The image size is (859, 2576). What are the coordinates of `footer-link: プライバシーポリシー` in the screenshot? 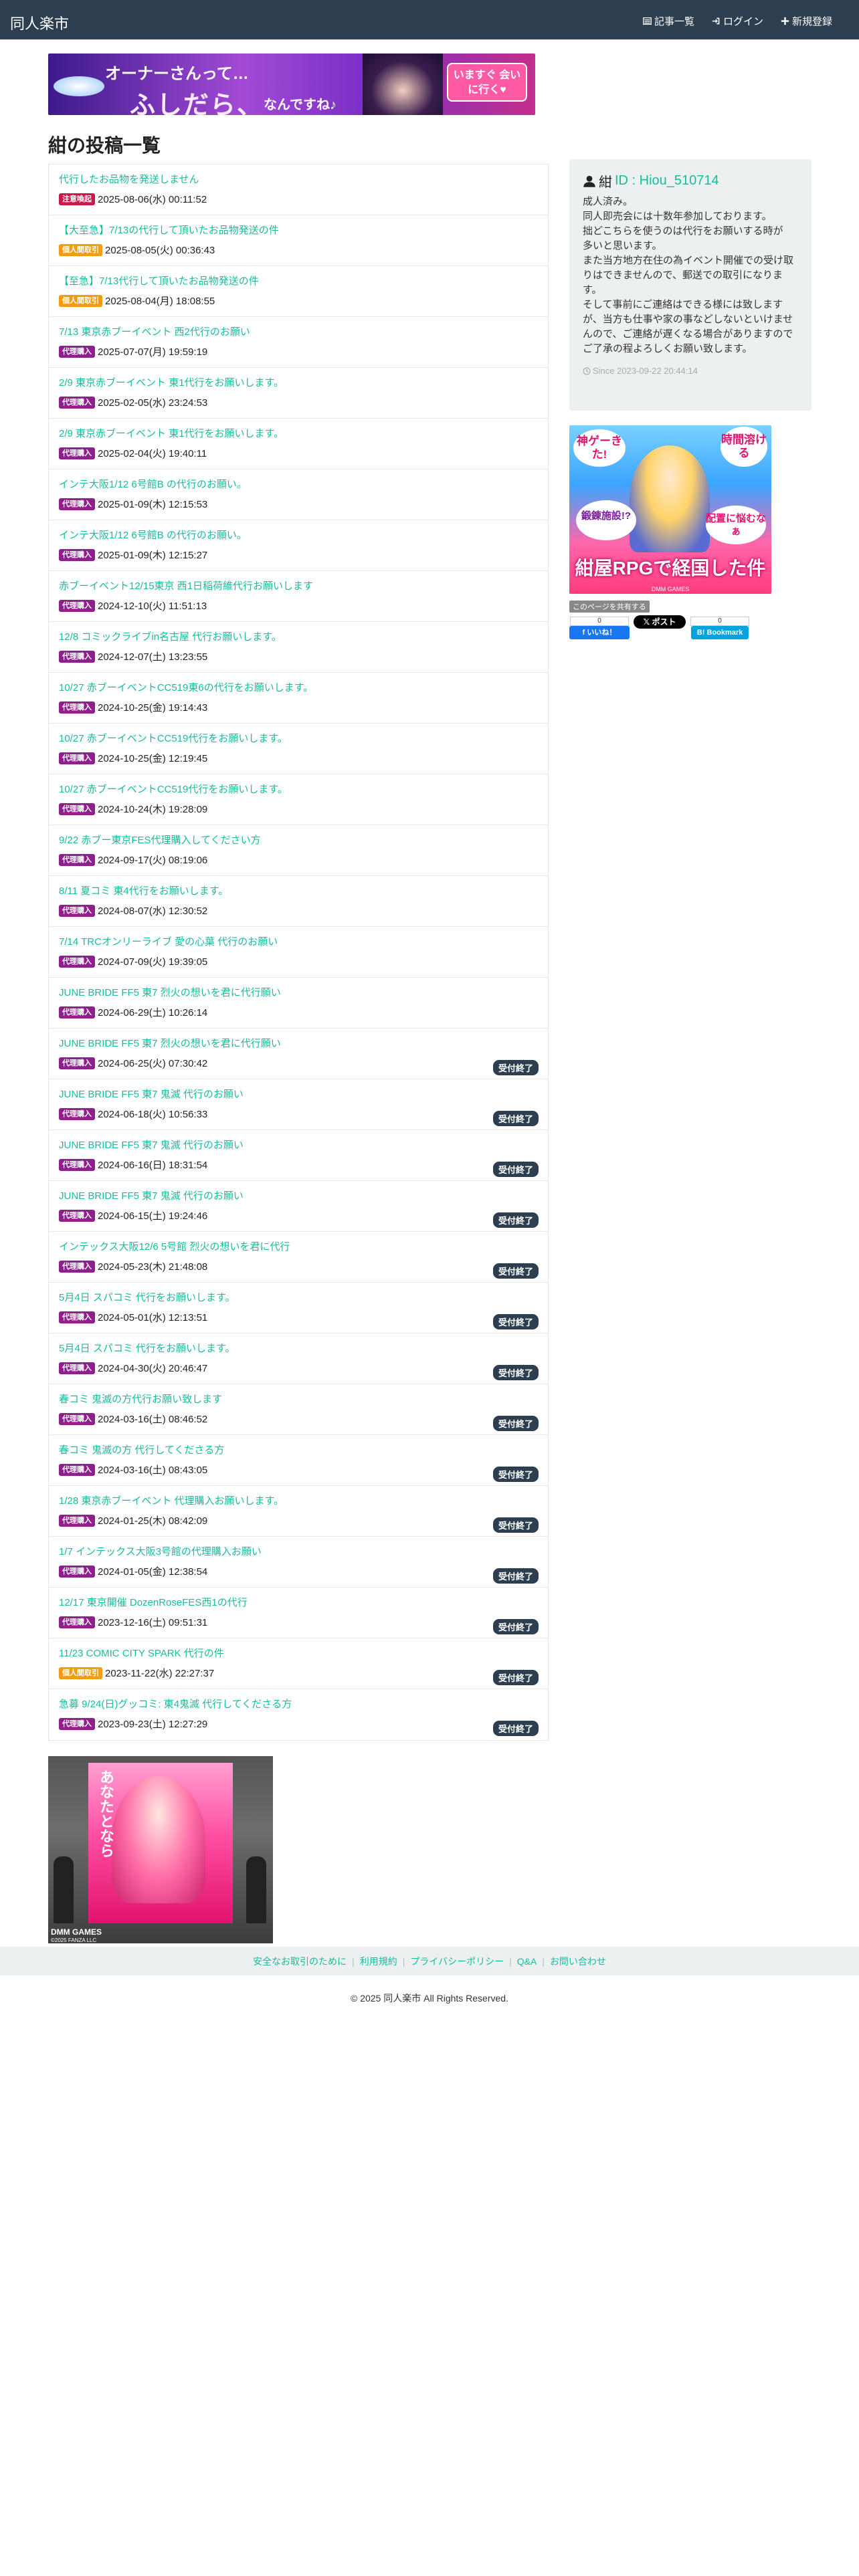 It's located at (457, 1961).